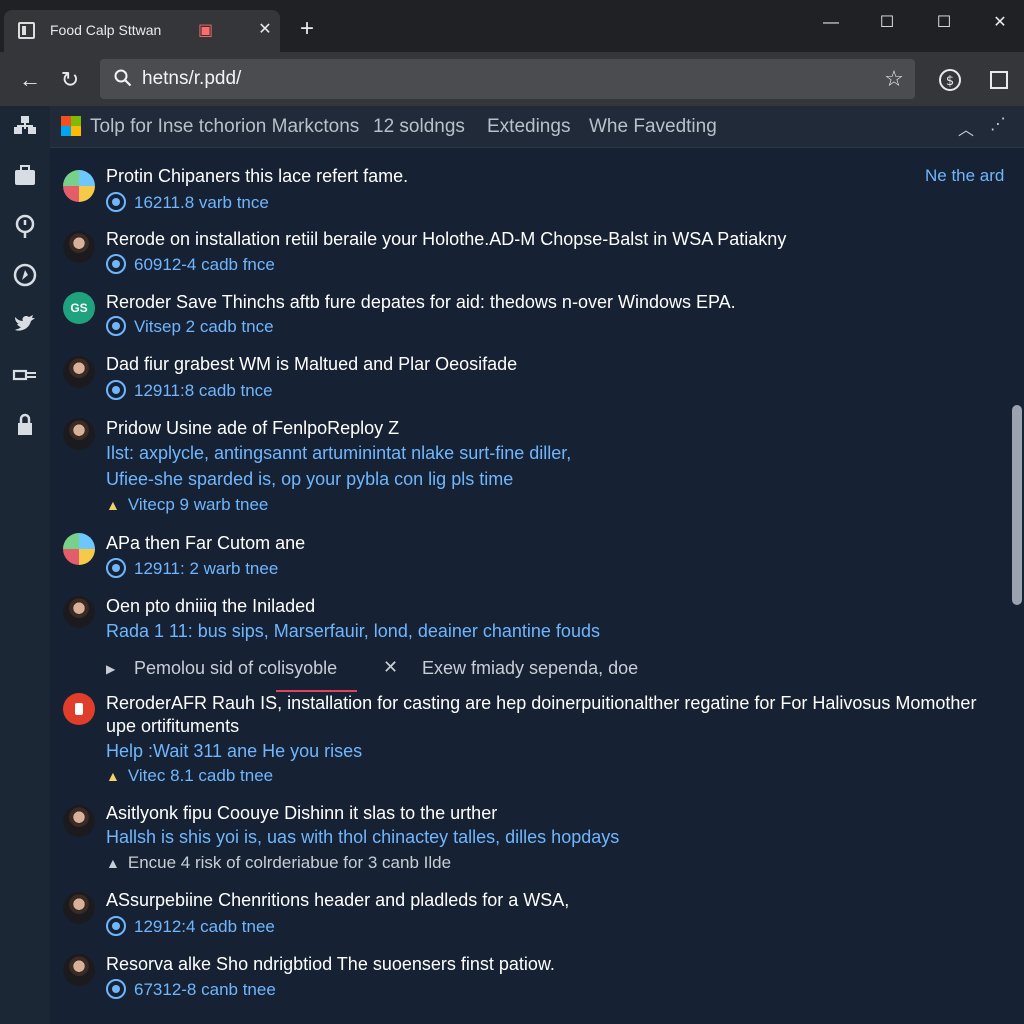 Image resolution: width=1024 pixels, height=1024 pixels. I want to click on item-title: APa then Far Cutom ane, so click(205, 543).